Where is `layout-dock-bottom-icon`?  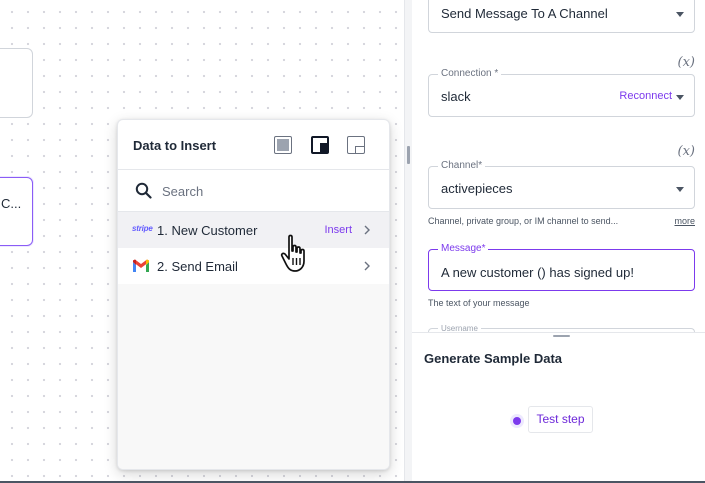
layout-dock-bottom-icon is located at coordinates (356, 145).